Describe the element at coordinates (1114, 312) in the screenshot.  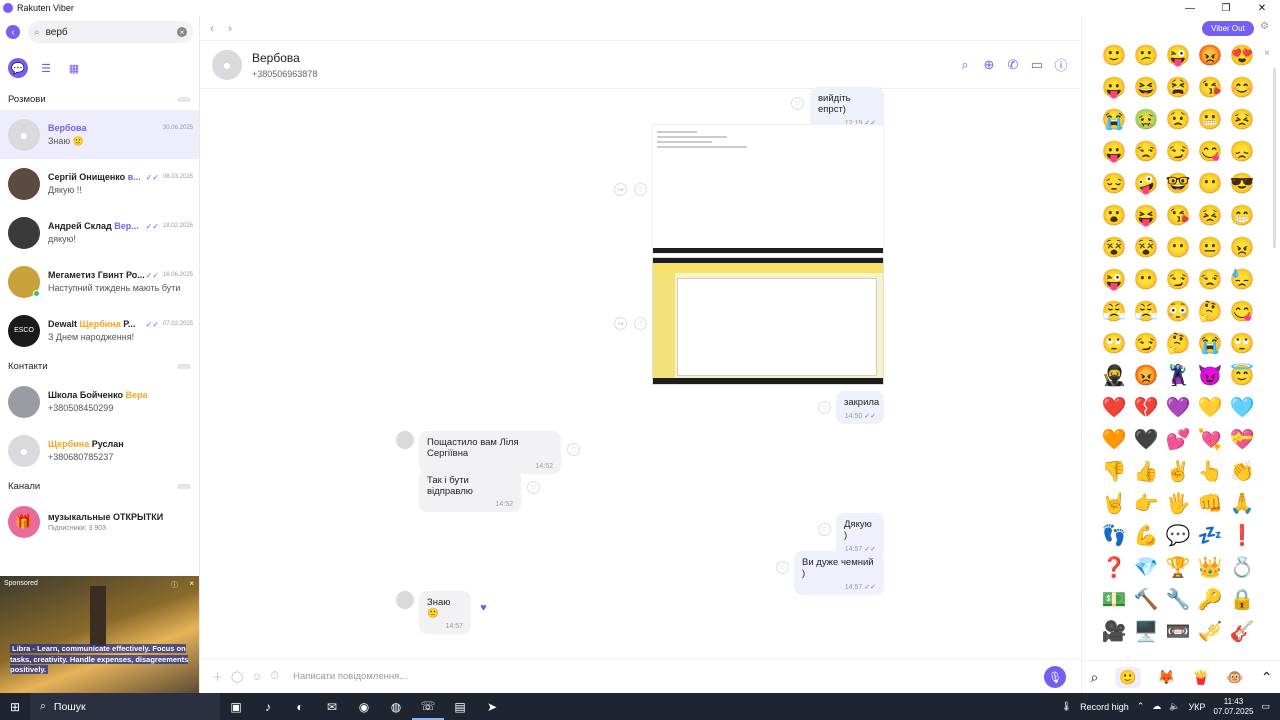
I see `emoji-option: 😤` at that location.